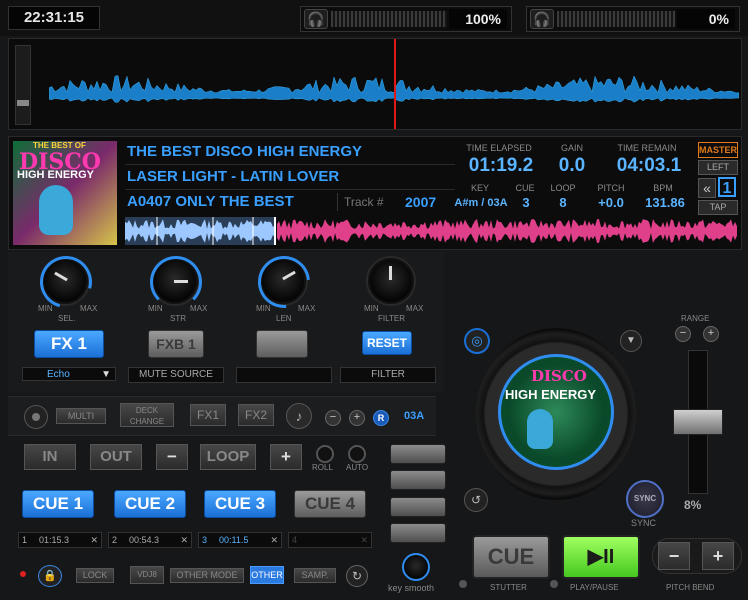 Image resolution: width=748 pixels, height=600 pixels. I want to click on filter-select: FILTER, so click(388, 375).